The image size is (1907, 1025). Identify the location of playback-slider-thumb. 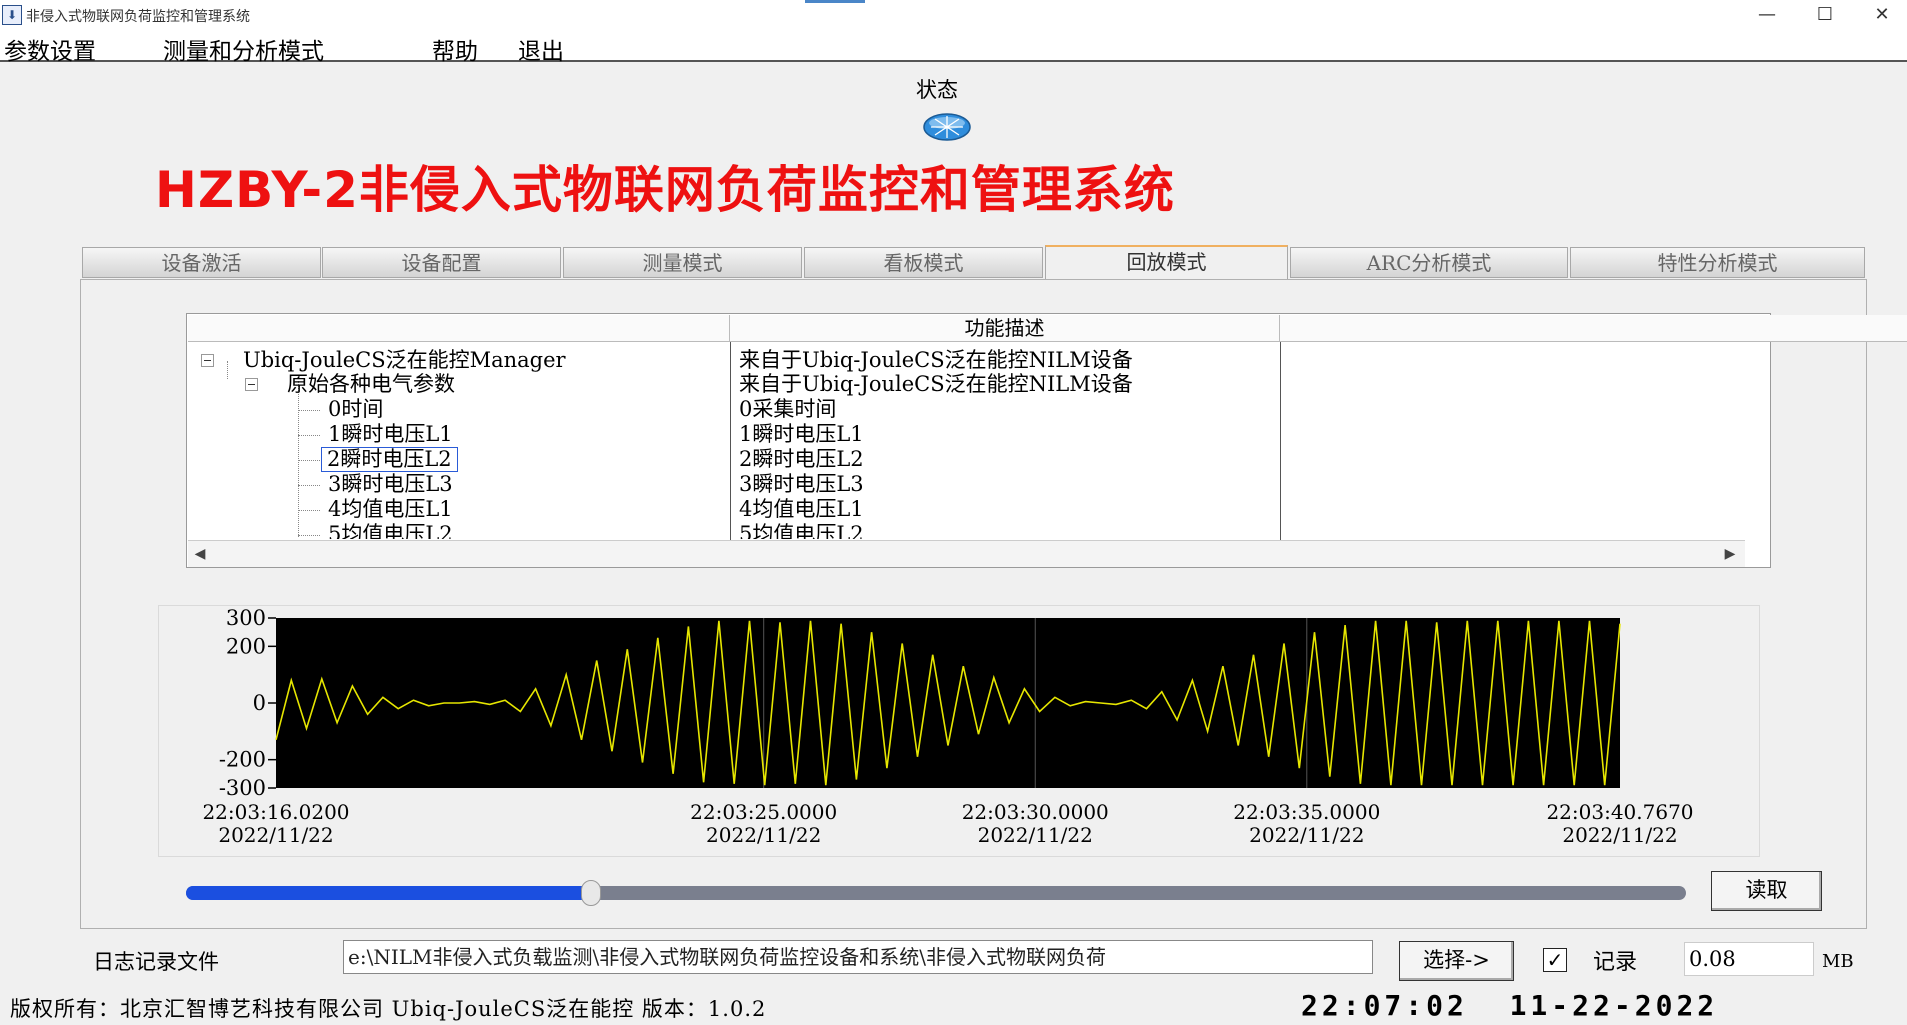
(591, 893).